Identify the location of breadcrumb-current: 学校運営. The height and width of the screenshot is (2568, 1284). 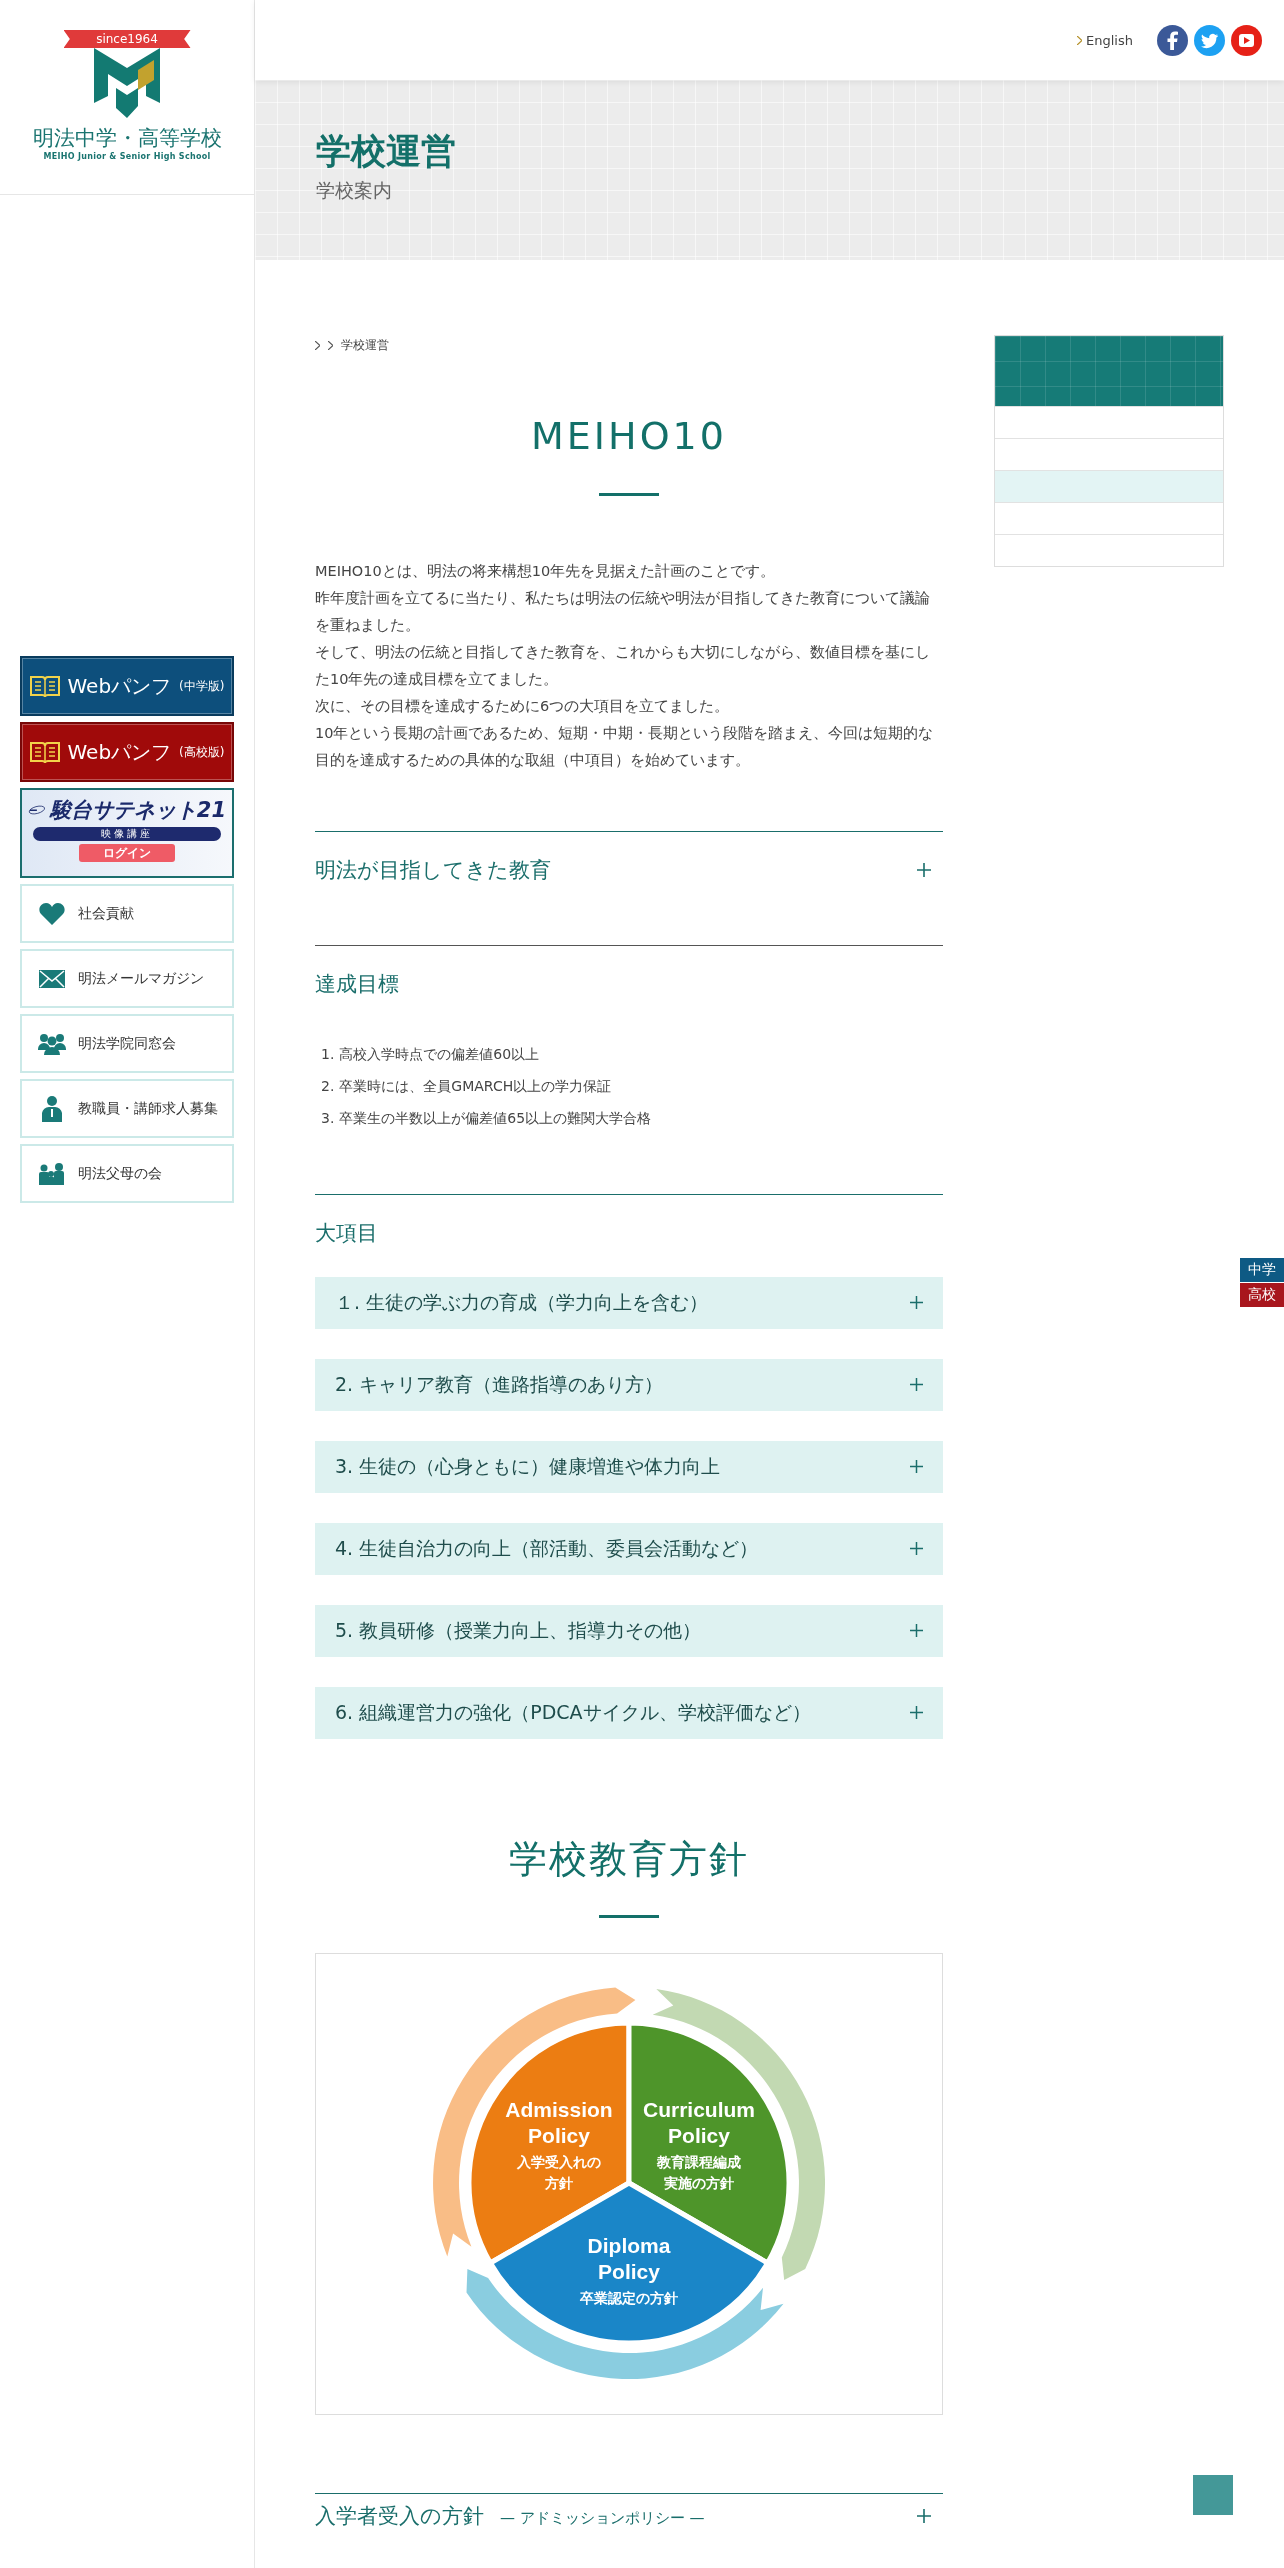
(365, 345).